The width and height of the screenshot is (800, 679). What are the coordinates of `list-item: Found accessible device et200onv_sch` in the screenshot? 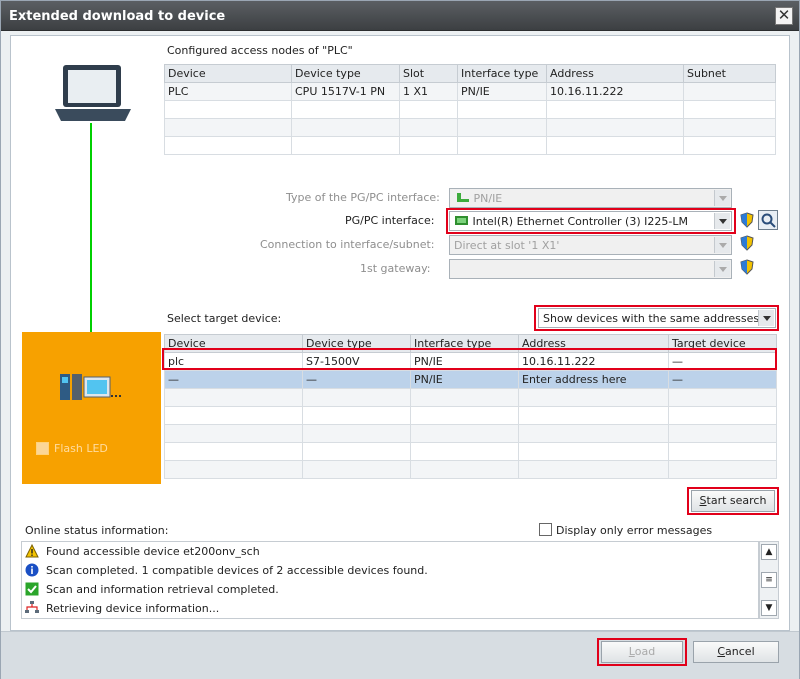 It's located at (390, 551).